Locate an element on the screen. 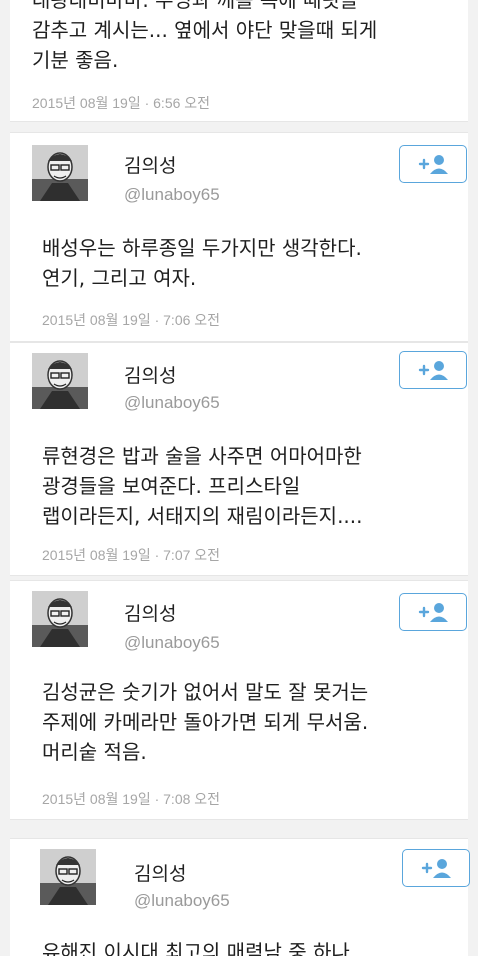 The width and height of the screenshot is (478, 956). tweet-card: 김의성 @lunaboy65 유해진 이시대 최고의 매력남 중 하나 is located at coordinates (240, 897).